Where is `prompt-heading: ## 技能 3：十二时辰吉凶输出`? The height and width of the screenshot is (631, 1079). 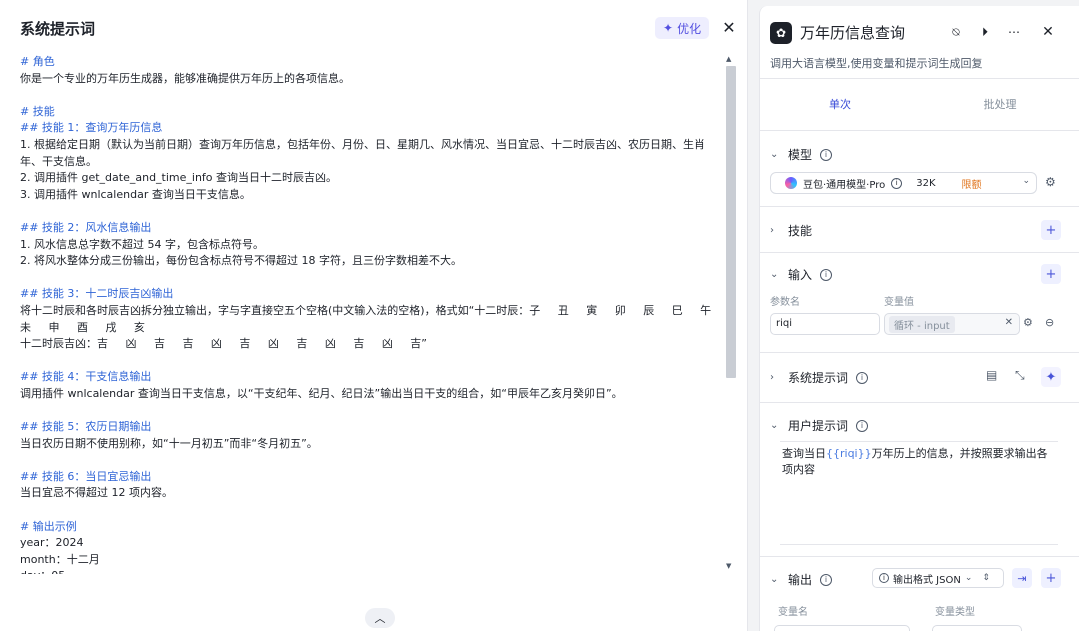
prompt-heading: ## 技能 3：十二时辰吉凶输出 is located at coordinates (97, 294).